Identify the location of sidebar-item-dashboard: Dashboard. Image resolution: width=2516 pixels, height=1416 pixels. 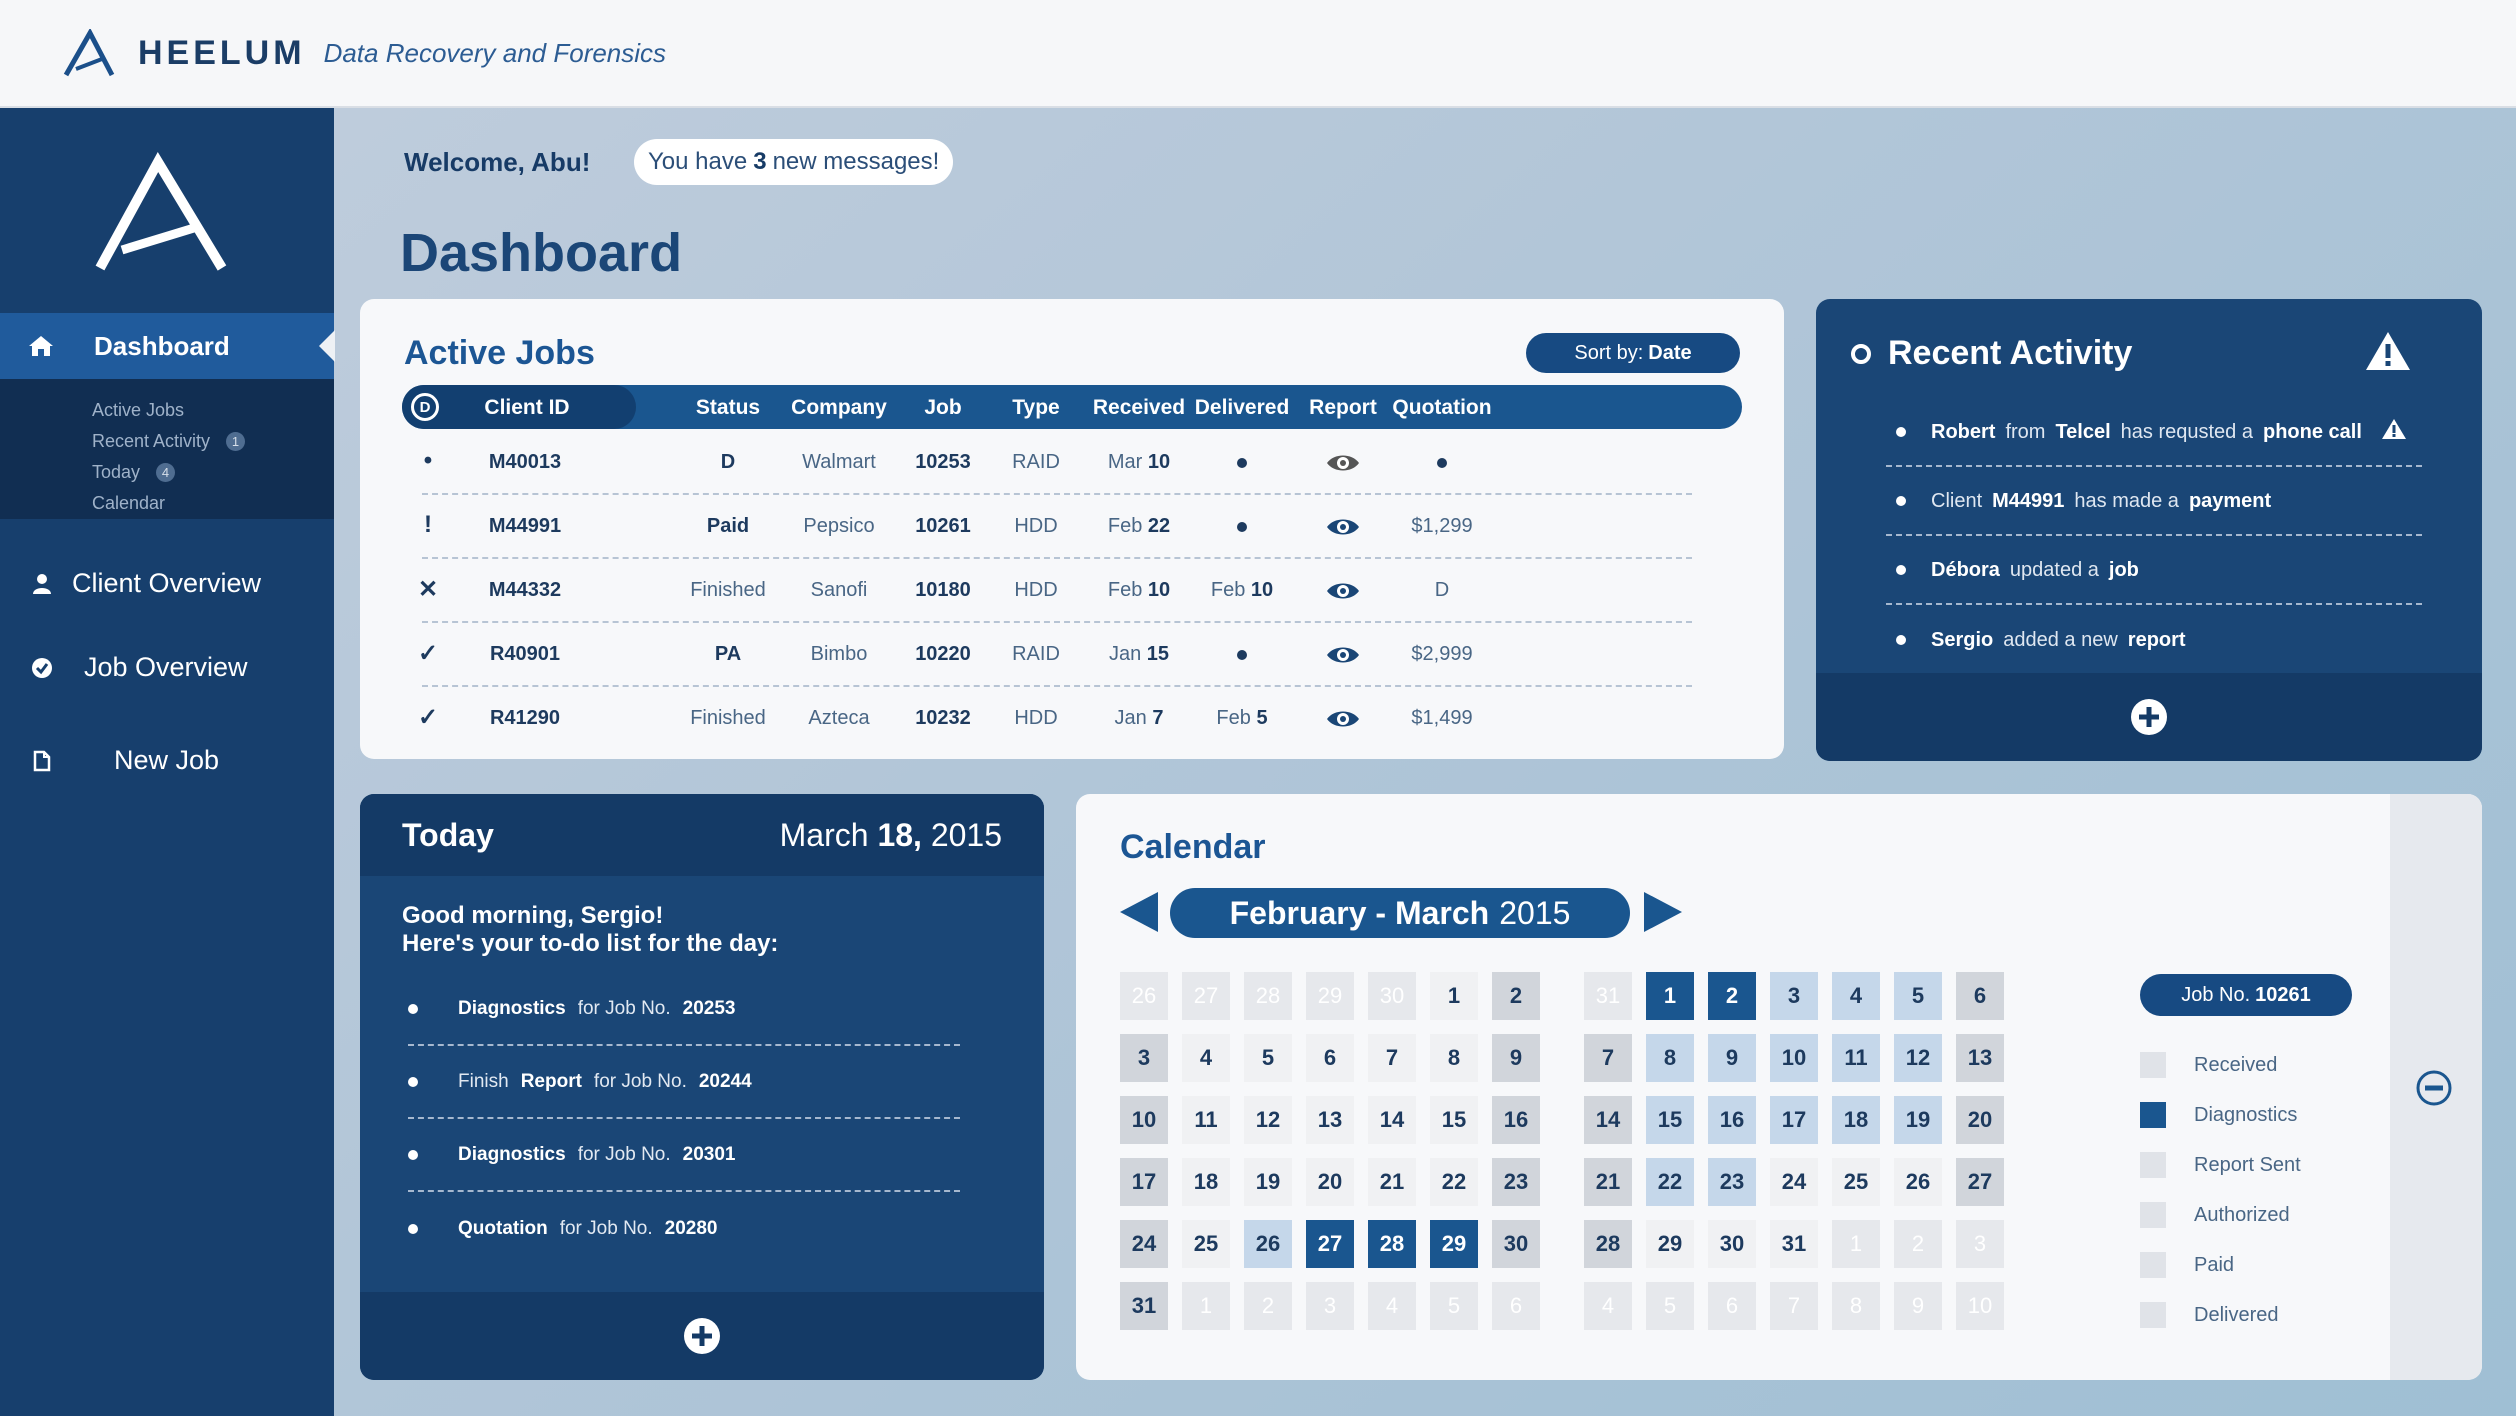
(167, 346).